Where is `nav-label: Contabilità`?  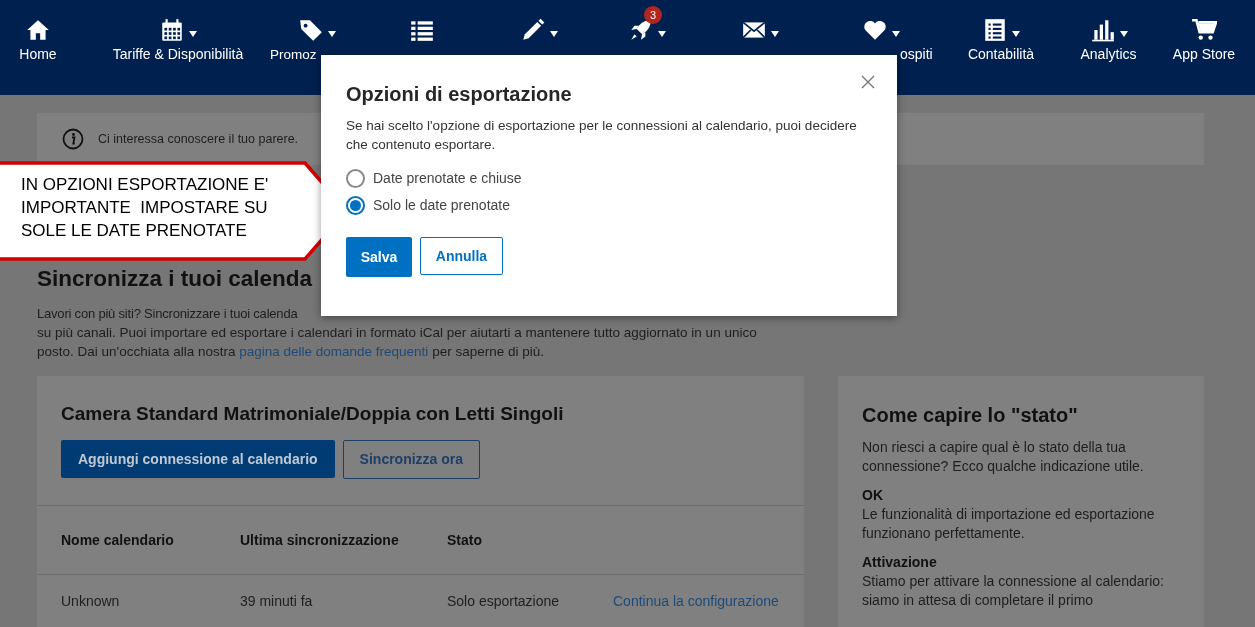
nav-label: Contabilità is located at coordinates (1001, 54).